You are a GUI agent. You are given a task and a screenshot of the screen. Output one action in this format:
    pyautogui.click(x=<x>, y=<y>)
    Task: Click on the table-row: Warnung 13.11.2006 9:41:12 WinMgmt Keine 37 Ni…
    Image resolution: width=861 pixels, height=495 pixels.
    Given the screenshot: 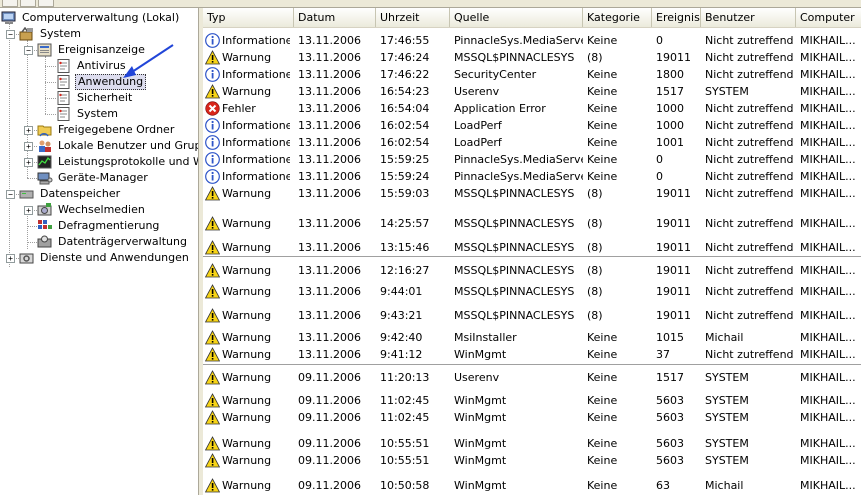 What is the action you would take?
    pyautogui.click(x=532, y=355)
    